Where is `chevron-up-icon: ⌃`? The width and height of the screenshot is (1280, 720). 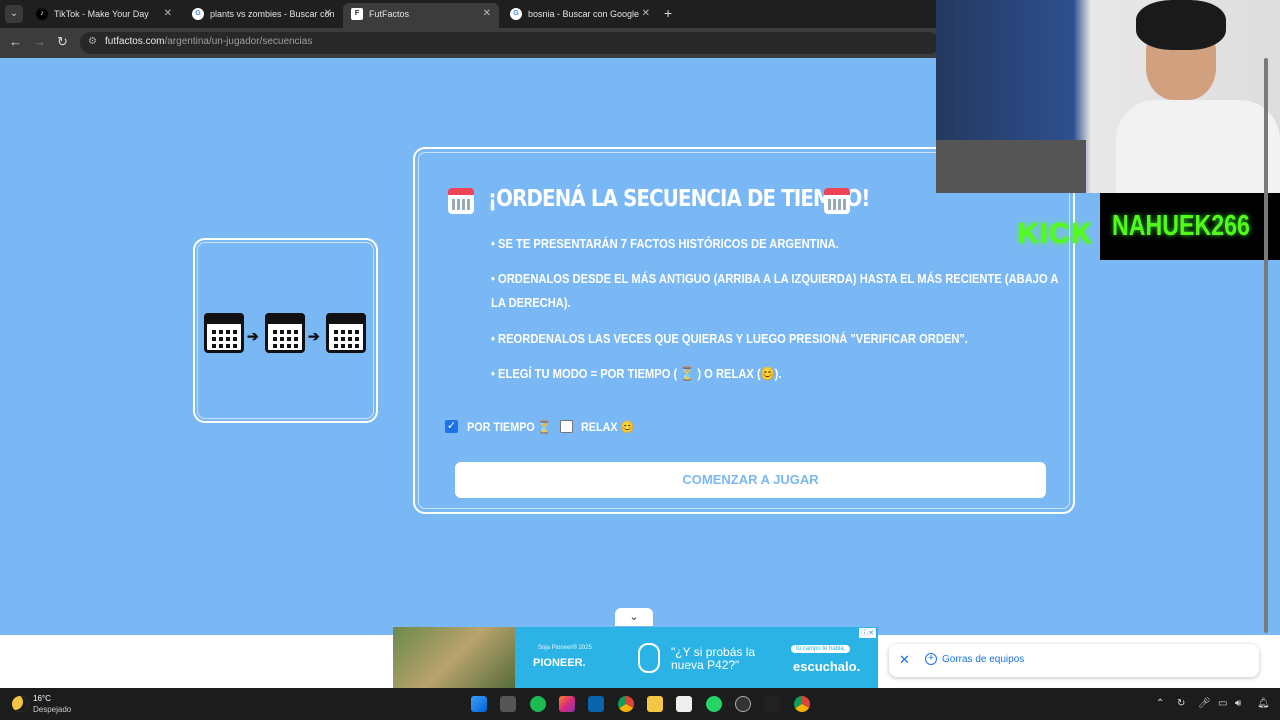 chevron-up-icon: ⌃ is located at coordinates (1160, 703).